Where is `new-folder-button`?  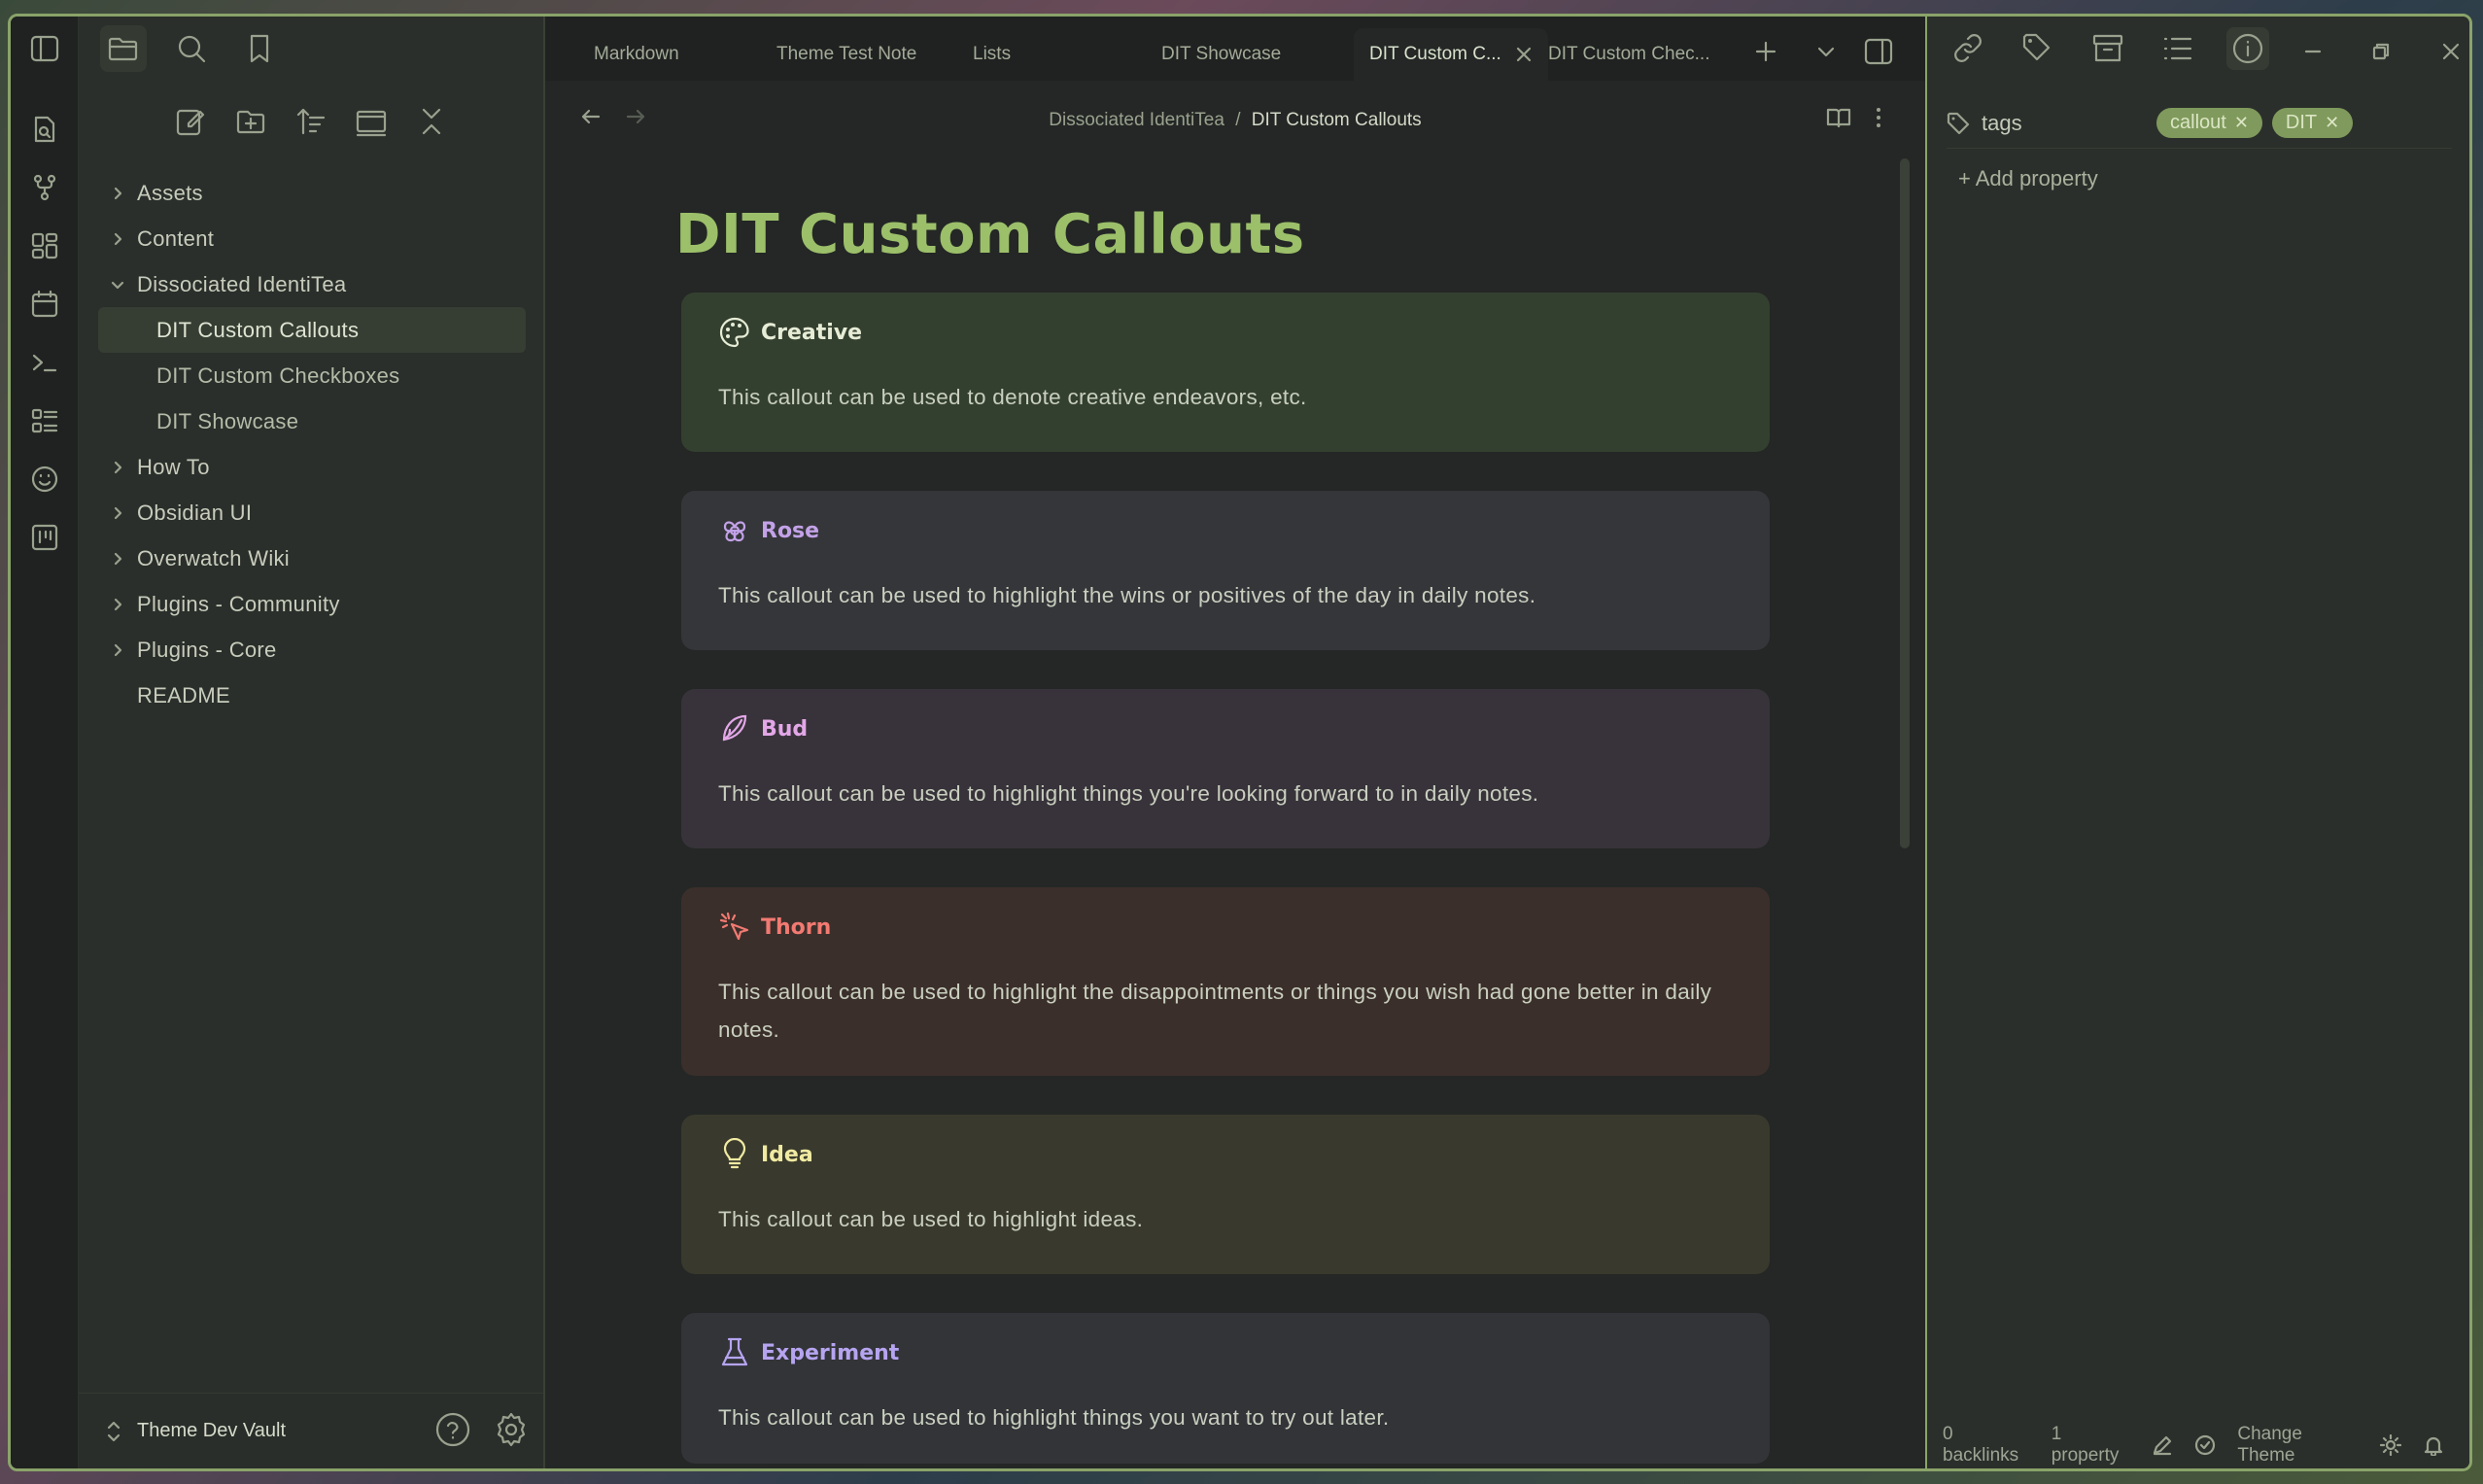
new-folder-button is located at coordinates (251, 121).